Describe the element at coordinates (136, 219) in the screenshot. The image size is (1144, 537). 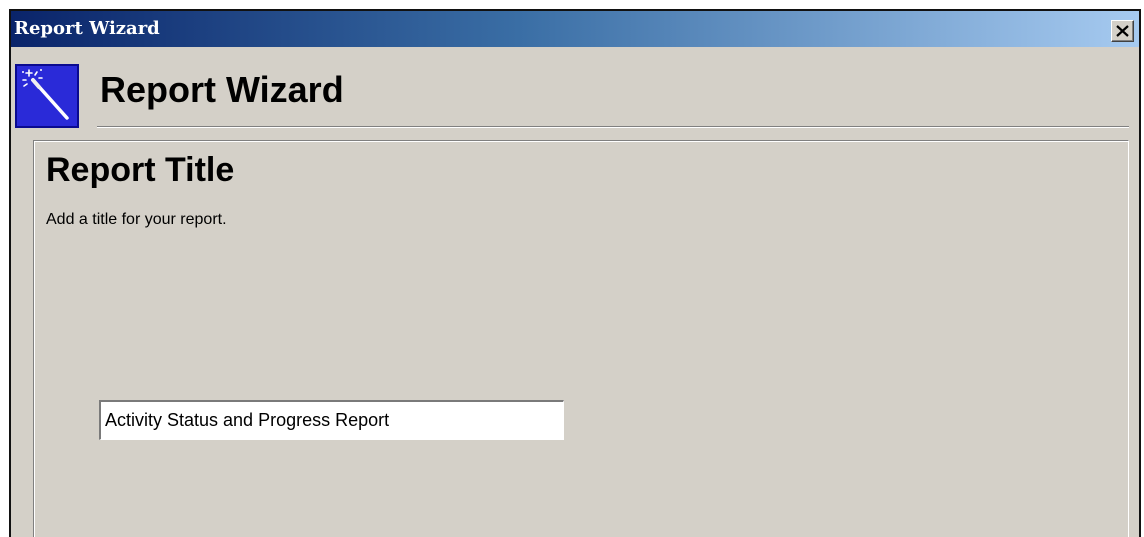
I see `step-description: Add a title for your report.` at that location.